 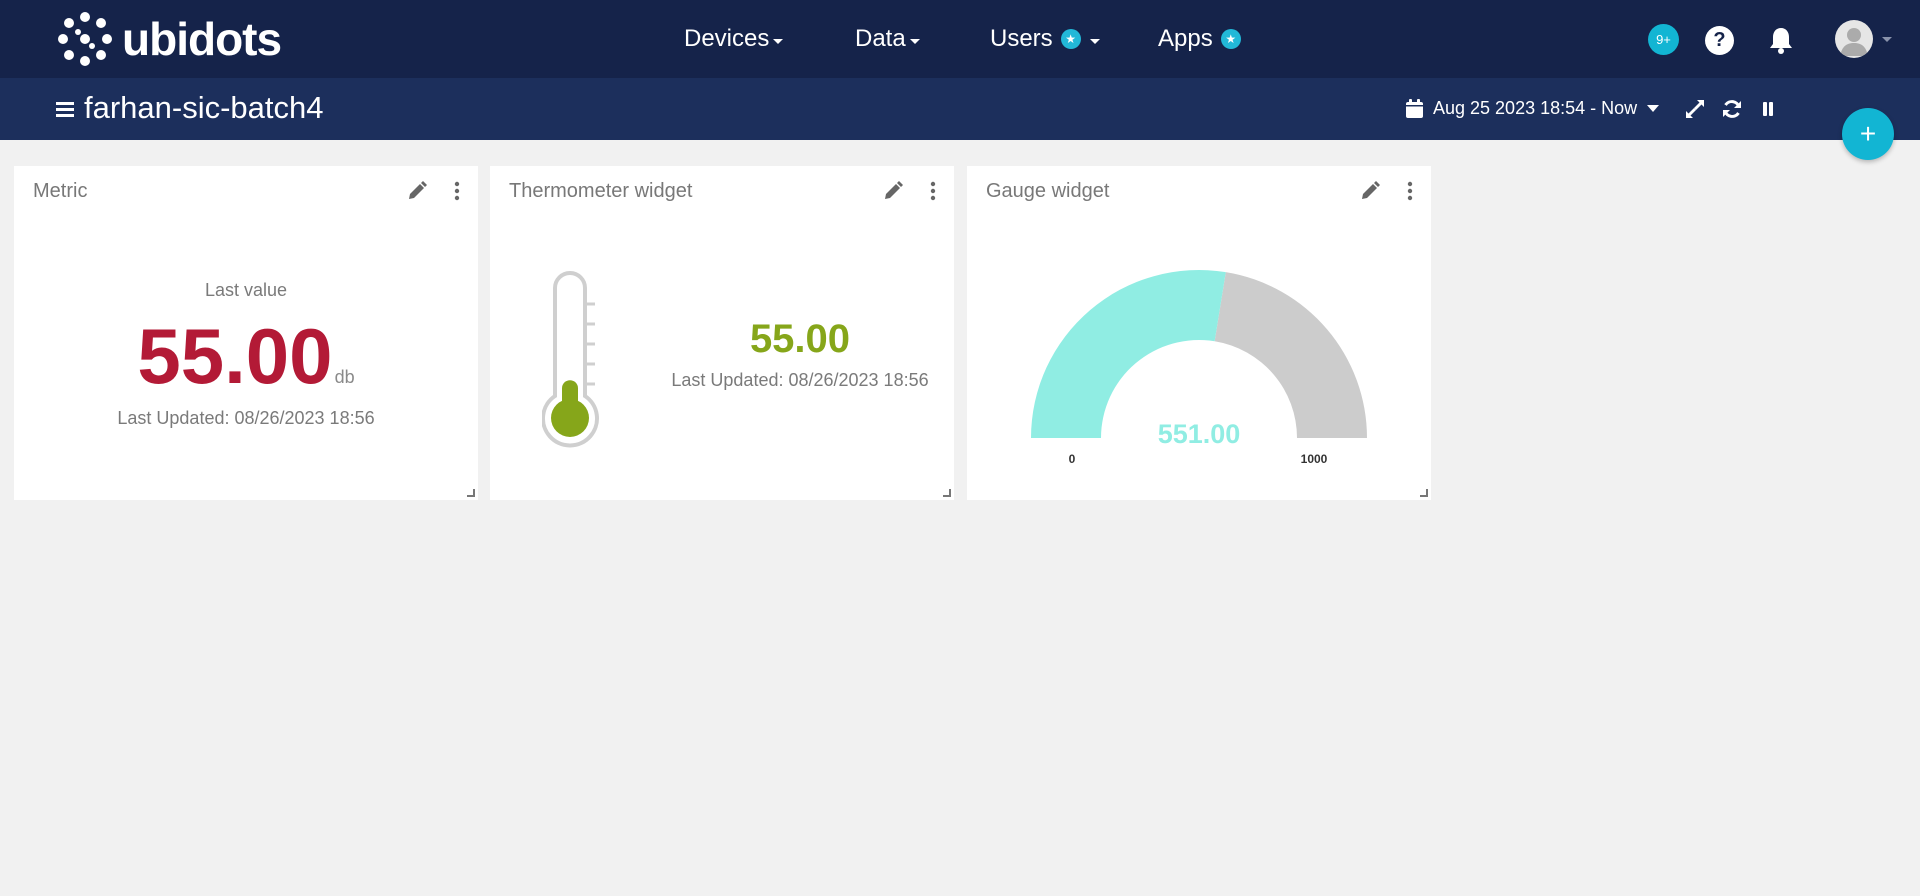 I want to click on thermometer-last-updated: Last Updated: 08/26/2023 18:56, so click(x=800, y=380).